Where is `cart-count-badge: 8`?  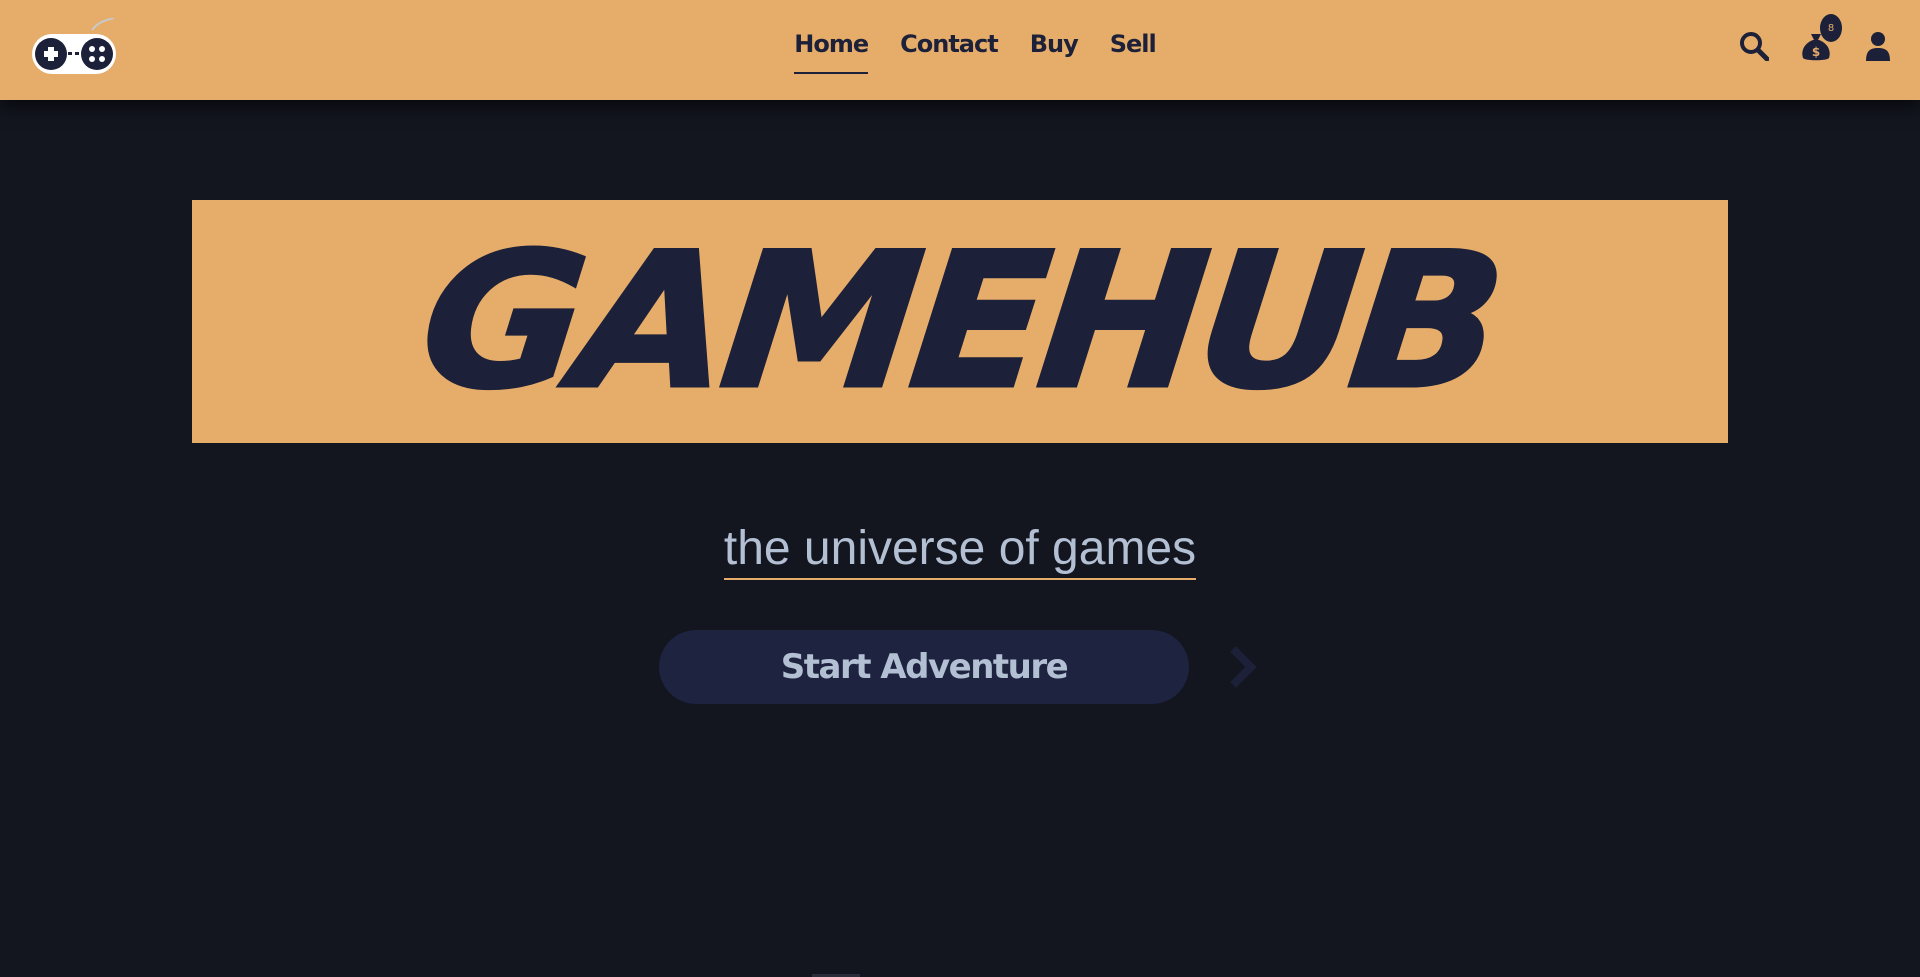 cart-count-badge: 8 is located at coordinates (1831, 28).